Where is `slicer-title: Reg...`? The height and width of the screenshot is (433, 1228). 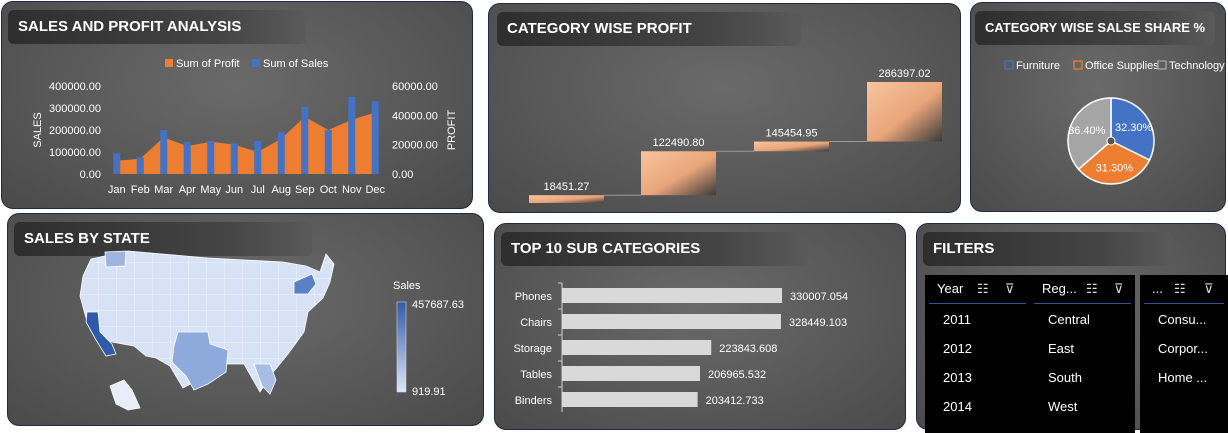
slicer-title: Reg... is located at coordinates (1059, 288).